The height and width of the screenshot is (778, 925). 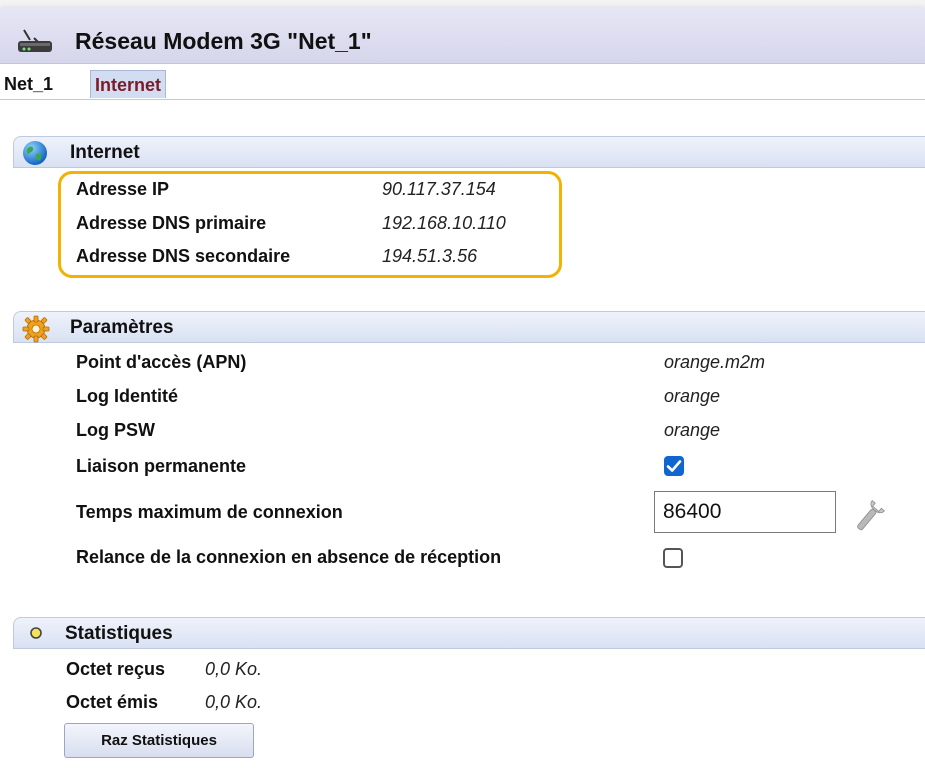 I want to click on globe-icon, so click(x=35, y=153).